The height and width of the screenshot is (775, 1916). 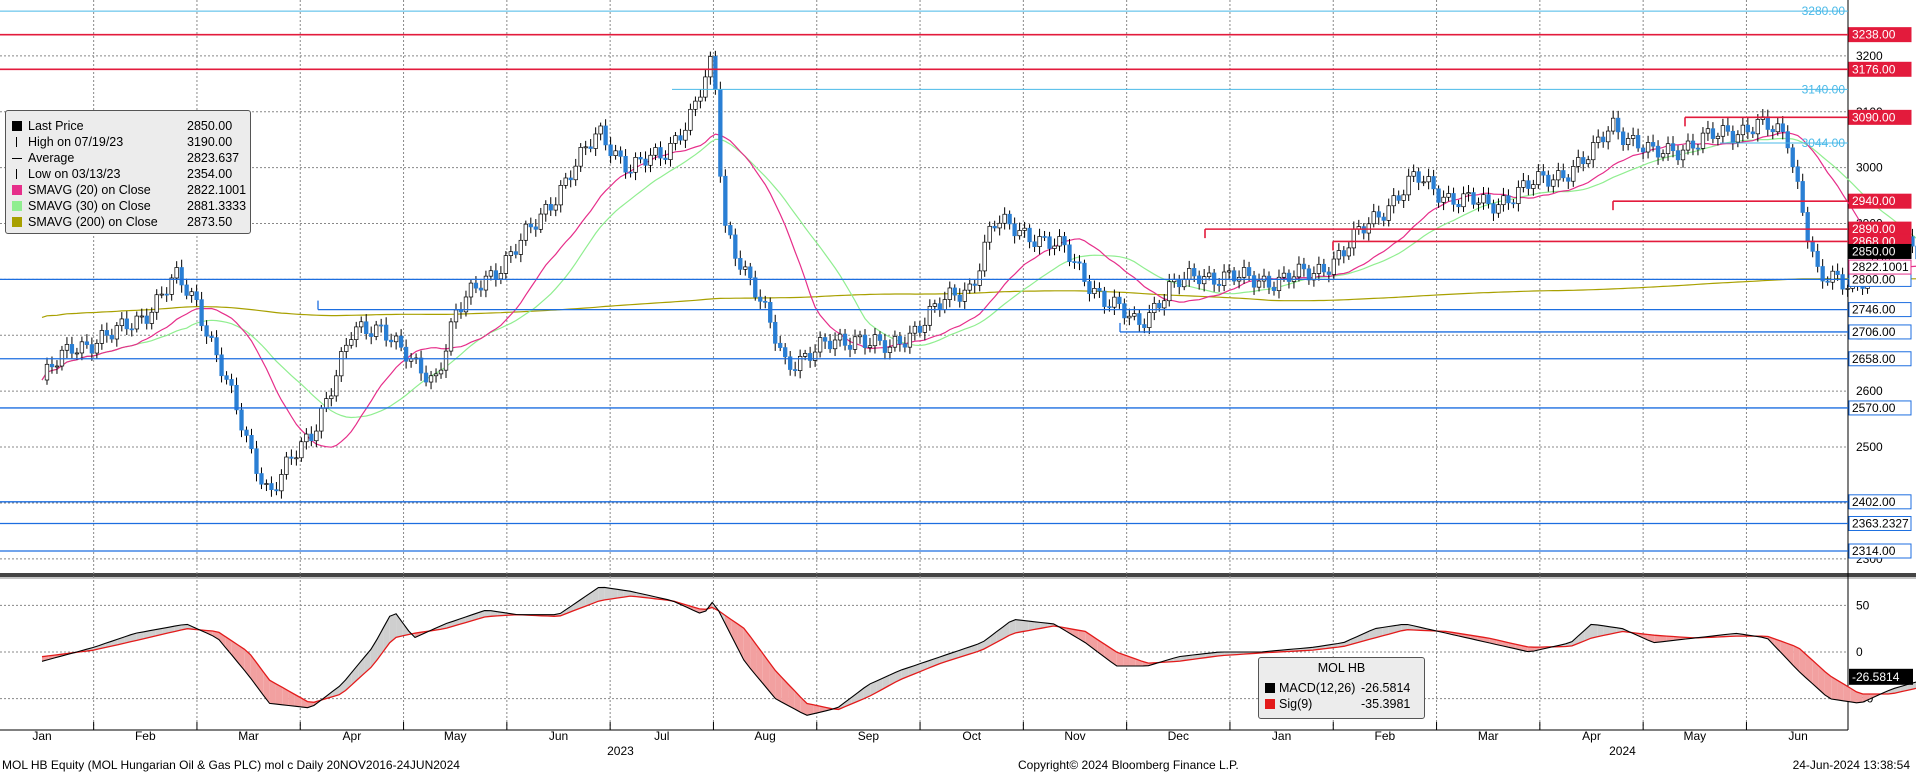 I want to click on x-tick-label: Apr, so click(x=1591, y=736).